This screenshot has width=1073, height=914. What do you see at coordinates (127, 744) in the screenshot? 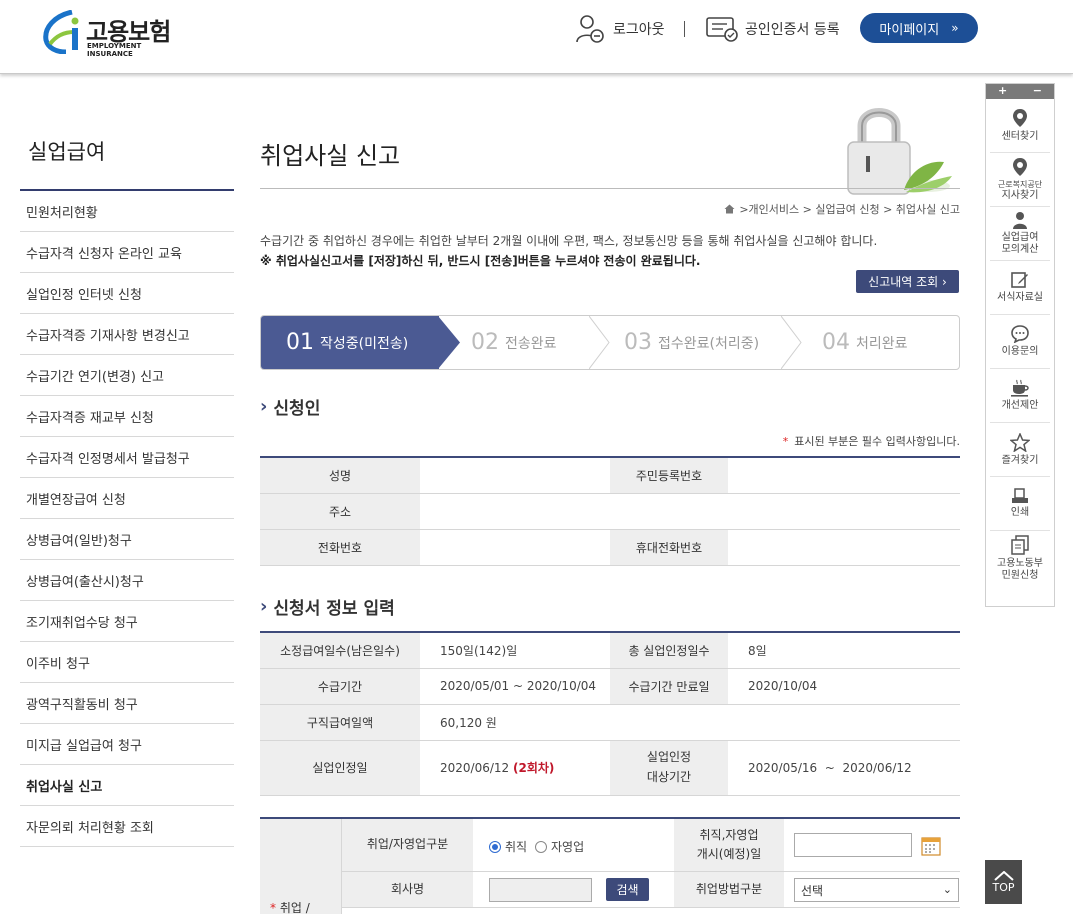
I see `lnb-item: 미지급 실업급여 청구` at bounding box center [127, 744].